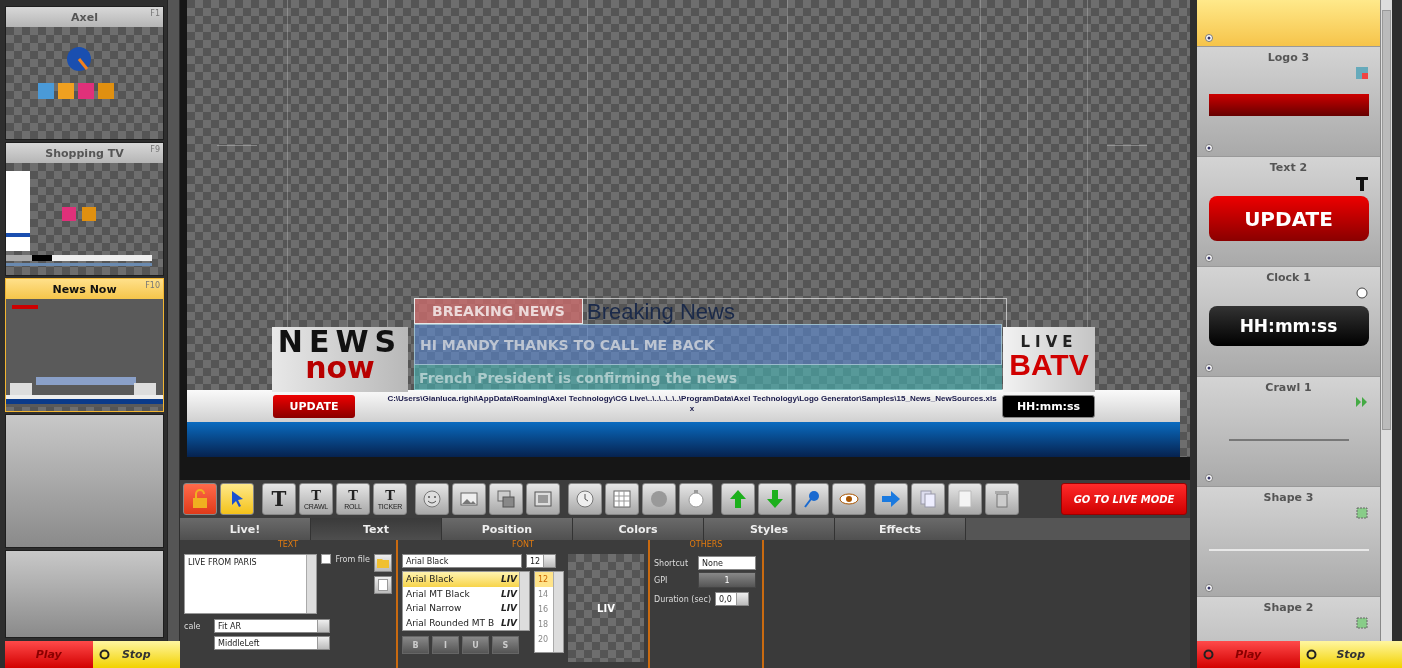 This screenshot has width=1402, height=668. What do you see at coordinates (1124, 499) in the screenshot?
I see `live-mode-button: GO TO LIVE MODE` at bounding box center [1124, 499].